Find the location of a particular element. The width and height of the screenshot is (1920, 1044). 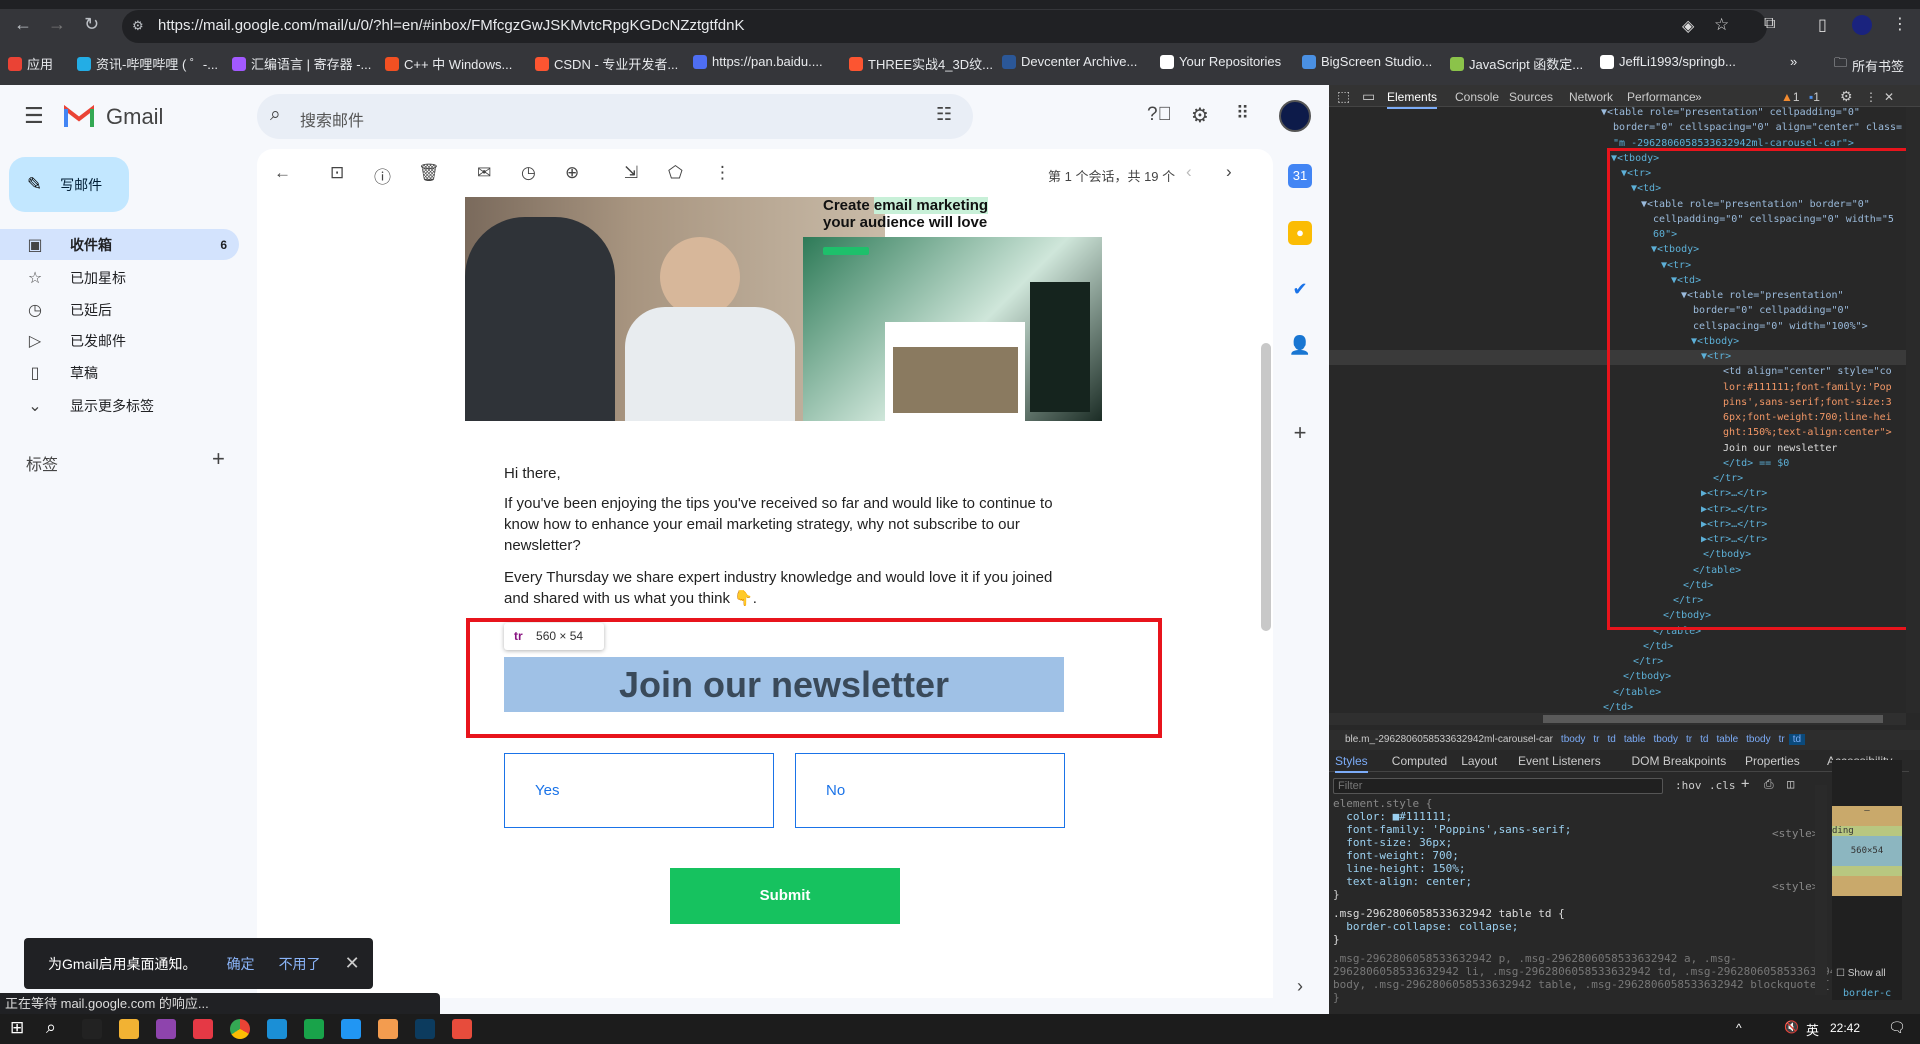

device-toolbar-icon: ▭ is located at coordinates (1368, 96).